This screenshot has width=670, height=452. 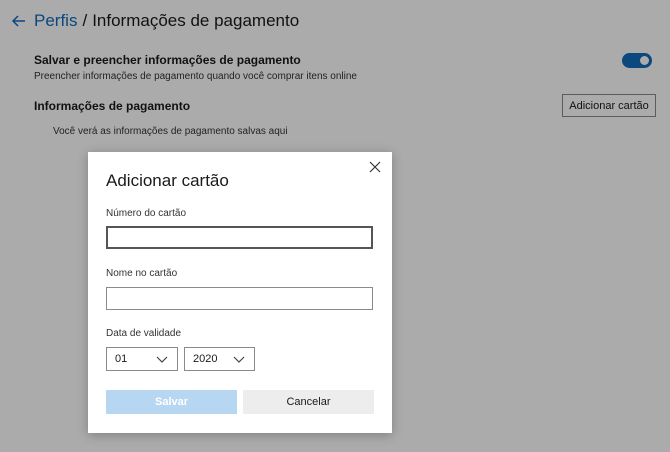 What do you see at coordinates (146, 213) in the screenshot?
I see `card-number-label: Número do cartão` at bounding box center [146, 213].